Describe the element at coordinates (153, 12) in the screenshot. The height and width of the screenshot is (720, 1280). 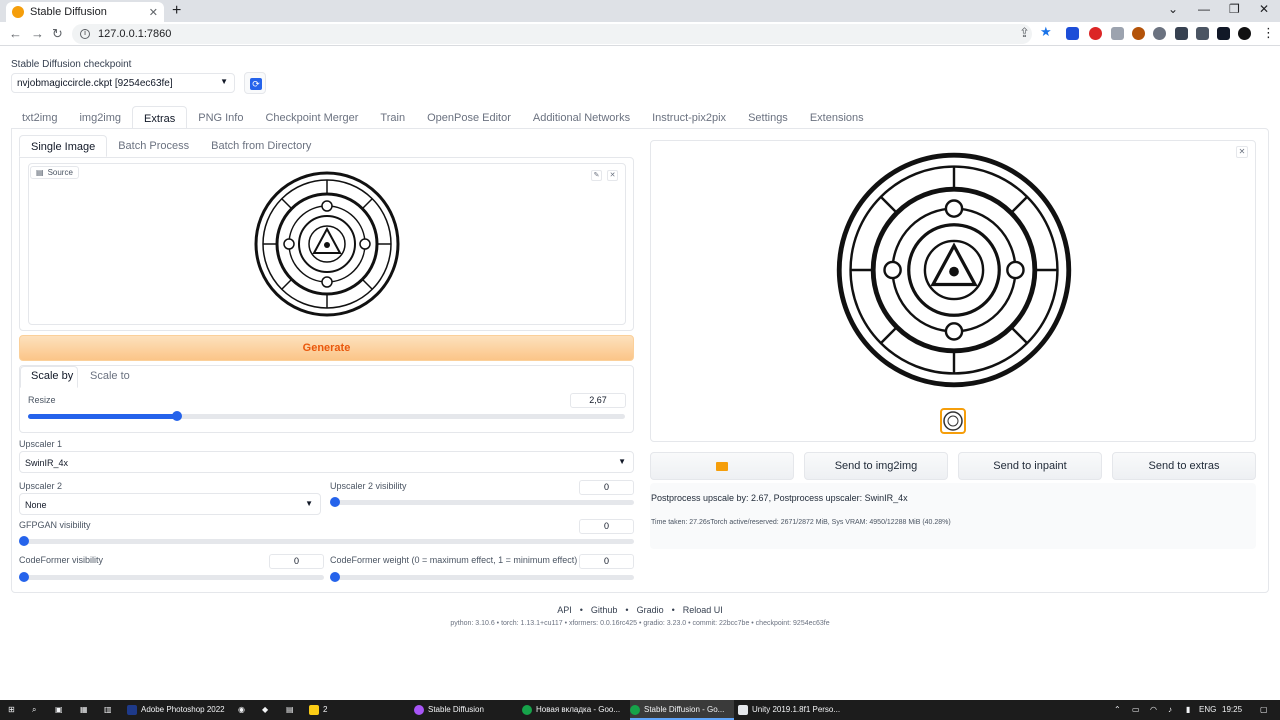
I see `close-tab-icon: ✕` at that location.